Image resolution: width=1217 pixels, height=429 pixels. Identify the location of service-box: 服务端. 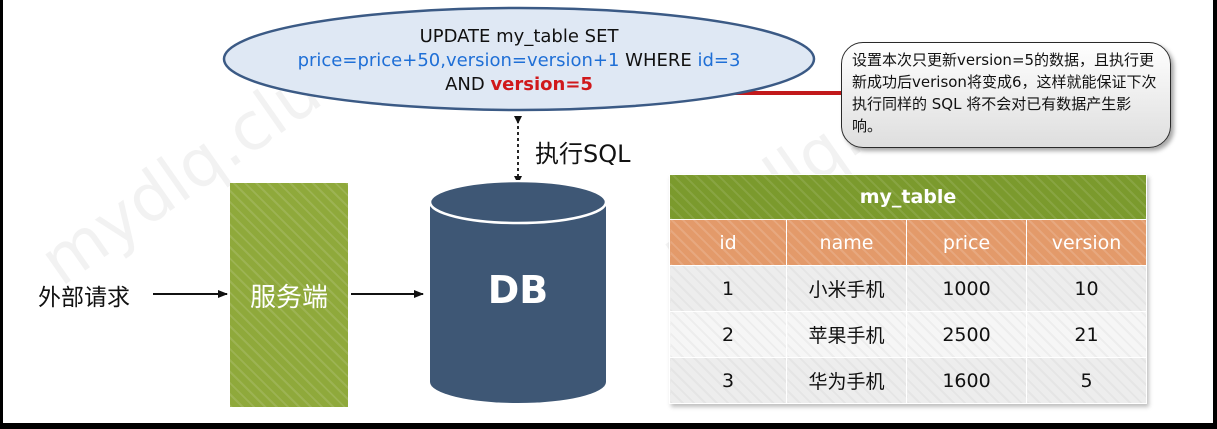
(289, 295).